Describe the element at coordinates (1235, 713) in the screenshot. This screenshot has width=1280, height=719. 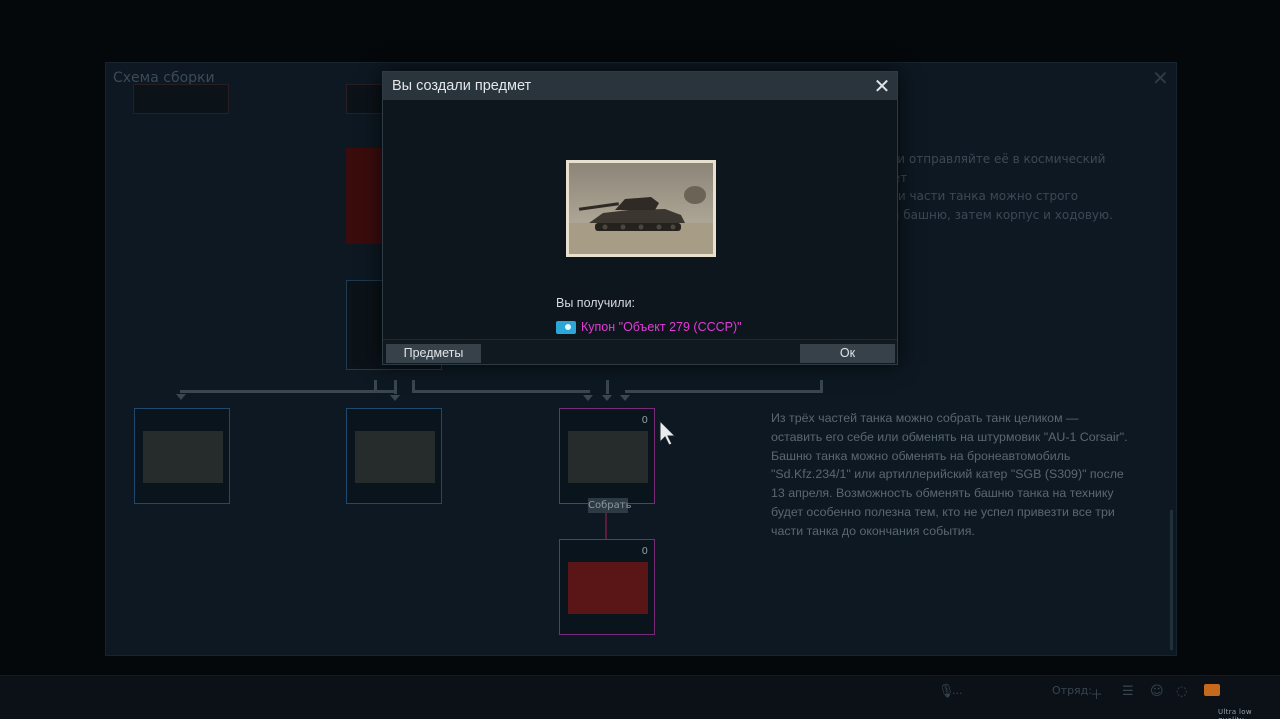
I see `quality-label: Ultra low quality` at that location.